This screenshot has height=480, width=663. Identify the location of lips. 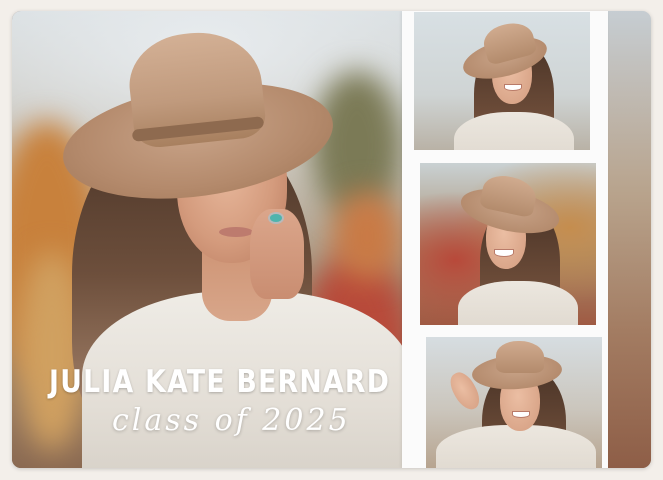
(236, 232).